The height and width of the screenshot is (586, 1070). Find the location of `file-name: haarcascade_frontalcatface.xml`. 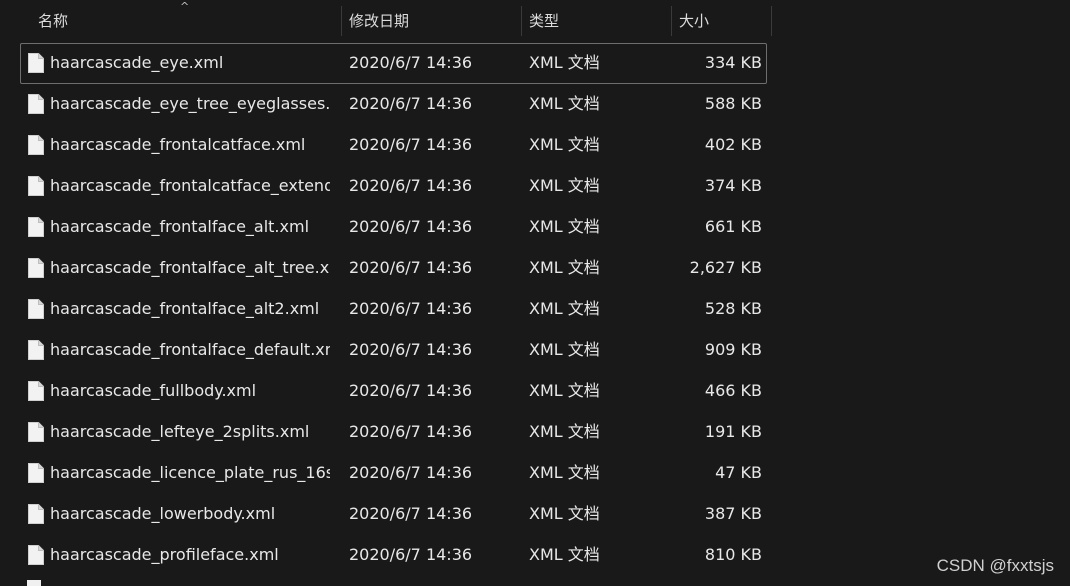

file-name: haarcascade_frontalcatface.xml is located at coordinates (178, 144).